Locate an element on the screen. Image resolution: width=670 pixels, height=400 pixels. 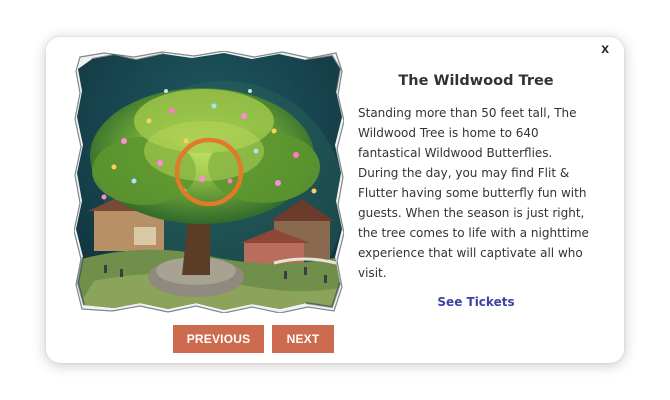
previous-button: PREVIOUS is located at coordinates (218, 339).